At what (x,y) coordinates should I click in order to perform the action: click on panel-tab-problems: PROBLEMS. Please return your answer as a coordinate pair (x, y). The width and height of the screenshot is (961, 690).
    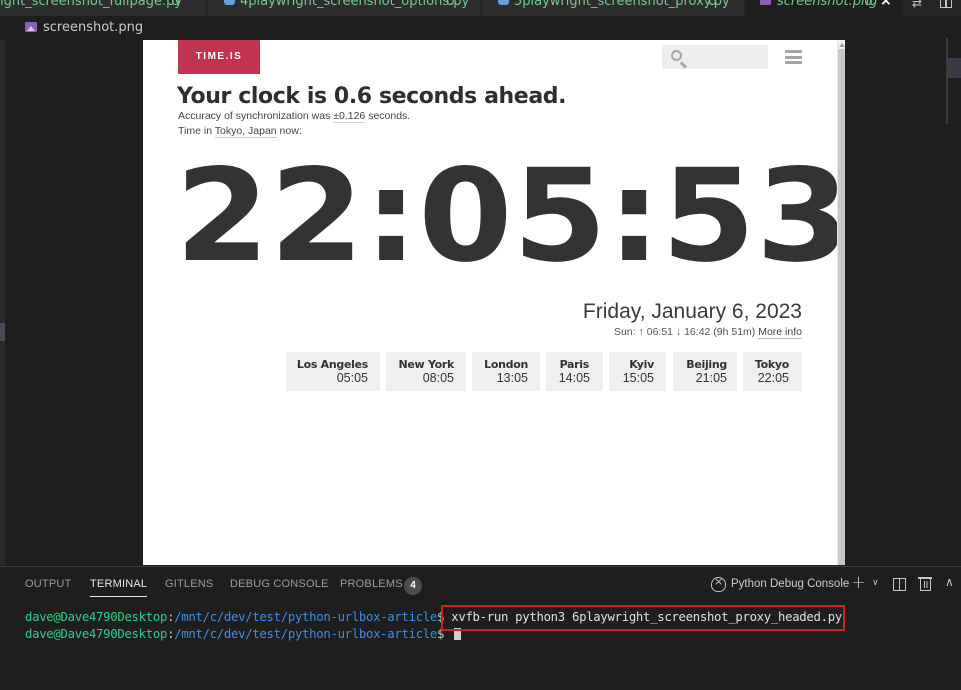
    Looking at the image, I should click on (371, 584).